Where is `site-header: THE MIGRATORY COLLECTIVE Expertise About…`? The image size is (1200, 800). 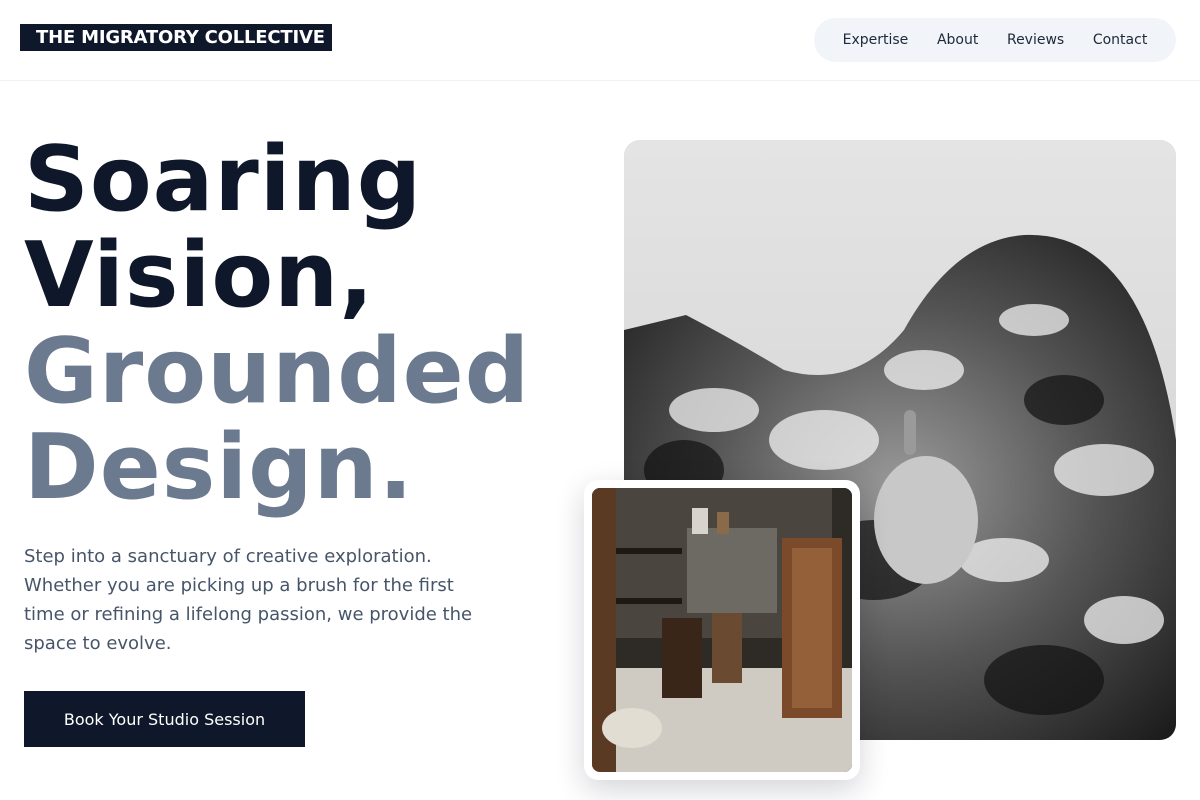
site-header: THE MIGRATORY COLLECTIVE Expertise About… is located at coordinates (600, 40).